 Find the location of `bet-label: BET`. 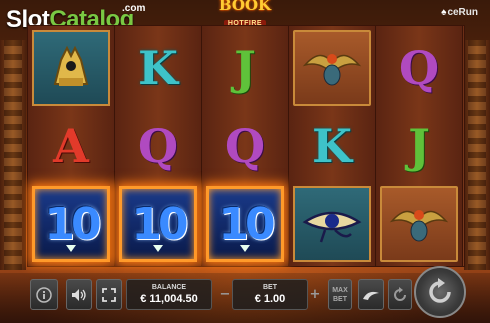

bet-label: BET is located at coordinates (270, 287).